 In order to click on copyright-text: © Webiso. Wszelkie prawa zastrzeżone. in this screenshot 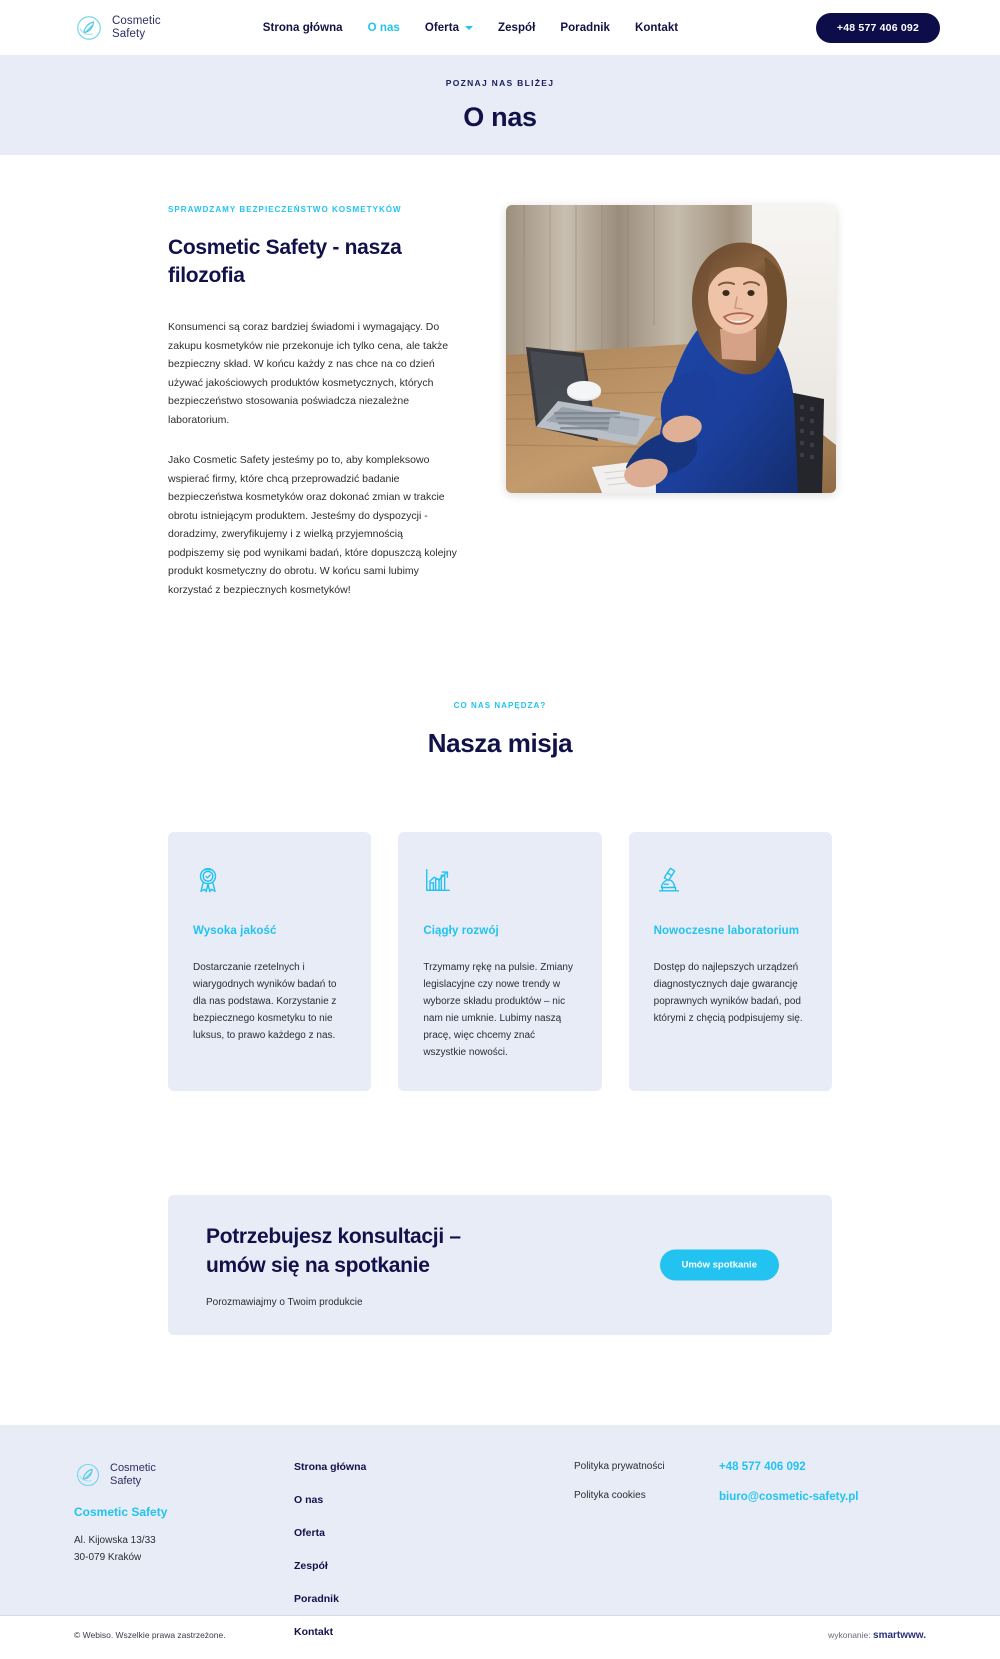, I will do `click(150, 1635)`.